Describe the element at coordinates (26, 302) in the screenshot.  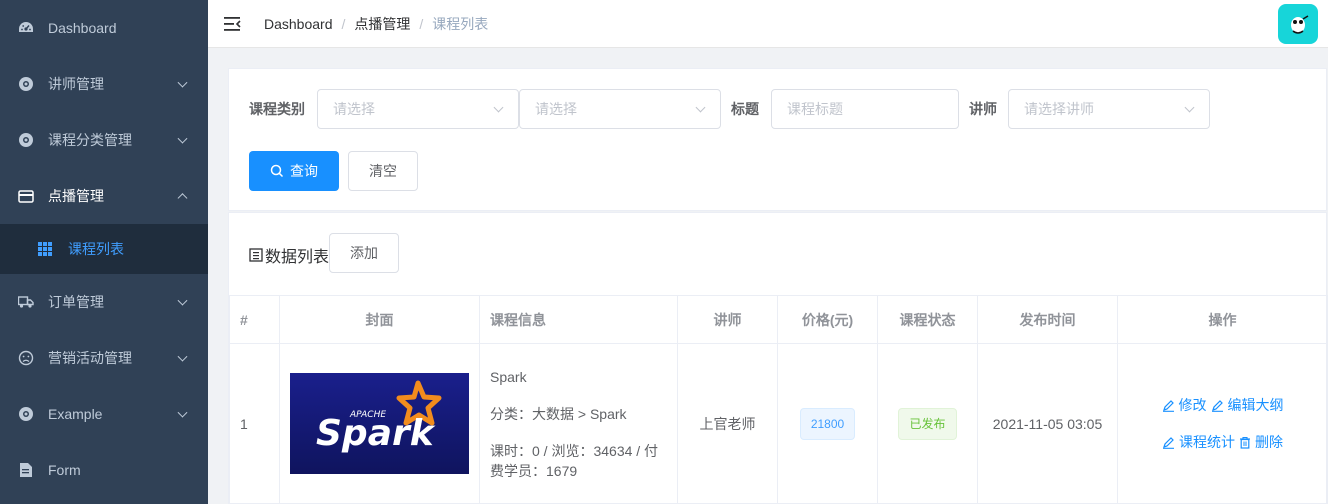
I see `truck-icon` at that location.